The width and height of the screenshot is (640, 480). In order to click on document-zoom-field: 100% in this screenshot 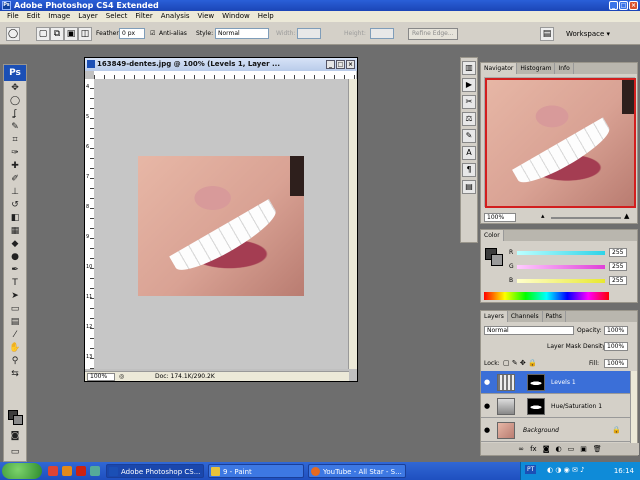, I will do `click(101, 377)`.